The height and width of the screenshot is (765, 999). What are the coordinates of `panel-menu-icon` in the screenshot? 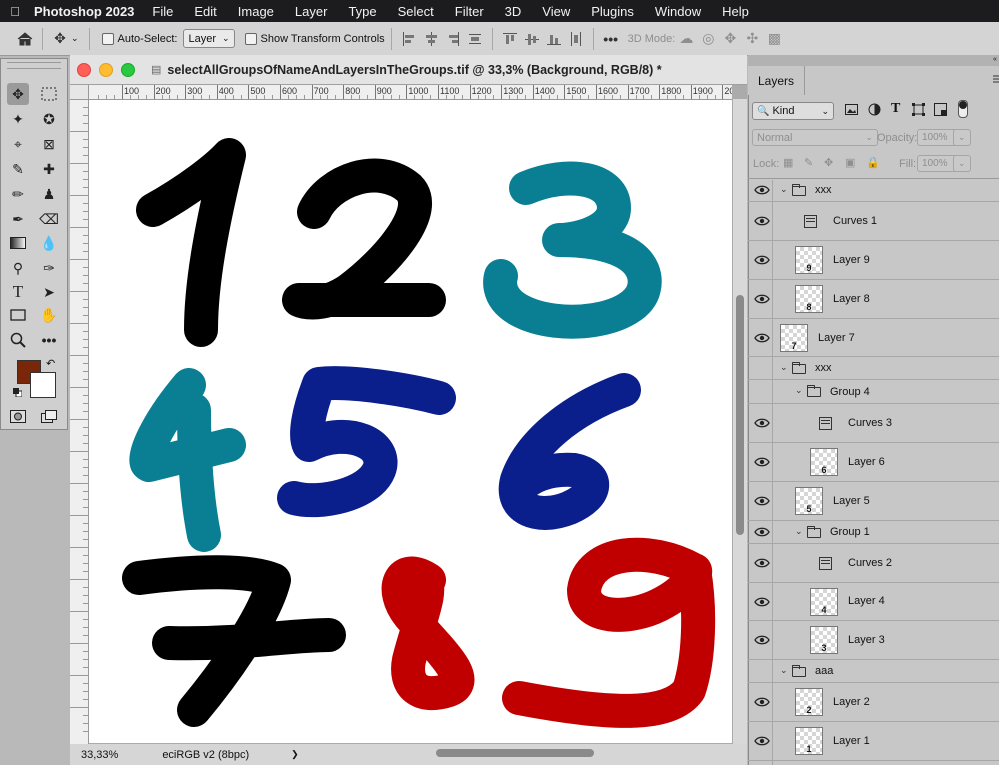 It's located at (996, 79).